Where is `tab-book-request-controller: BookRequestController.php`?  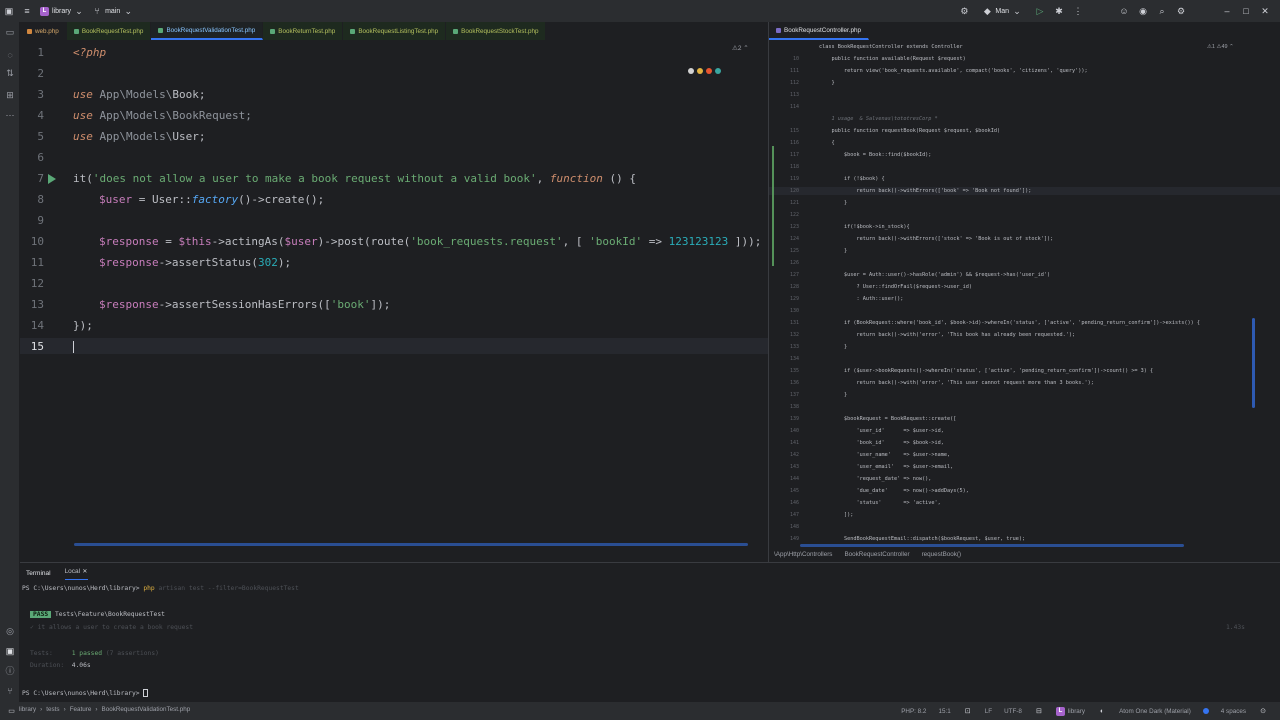 tab-book-request-controller: BookRequestController.php is located at coordinates (819, 31).